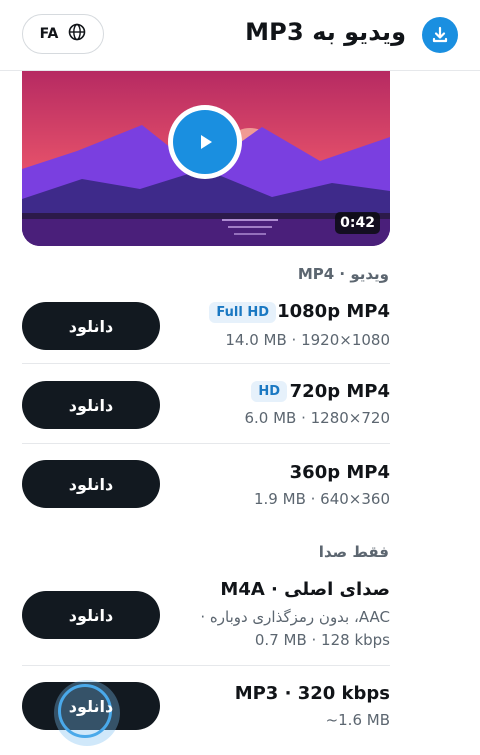  Describe the element at coordinates (357, 720) in the screenshot. I see `format-meta: ~1.6 MB` at that location.